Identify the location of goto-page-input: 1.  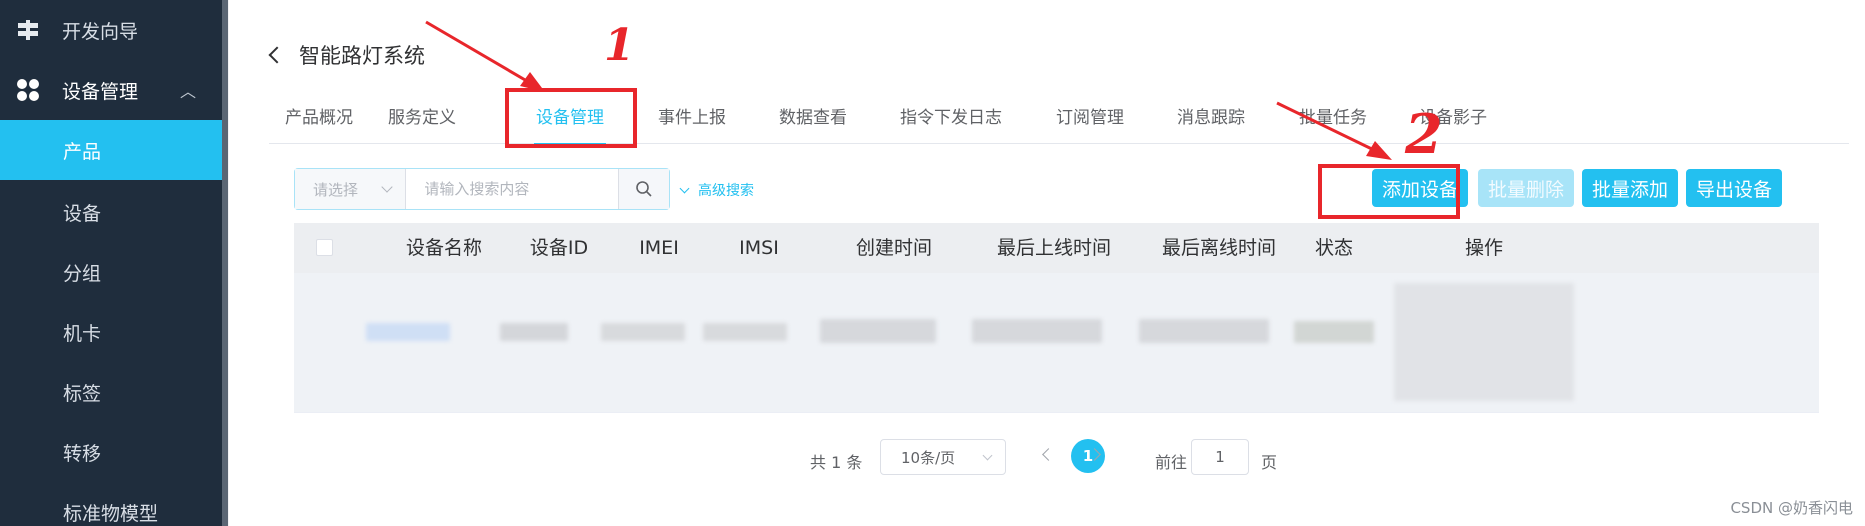
(1220, 457).